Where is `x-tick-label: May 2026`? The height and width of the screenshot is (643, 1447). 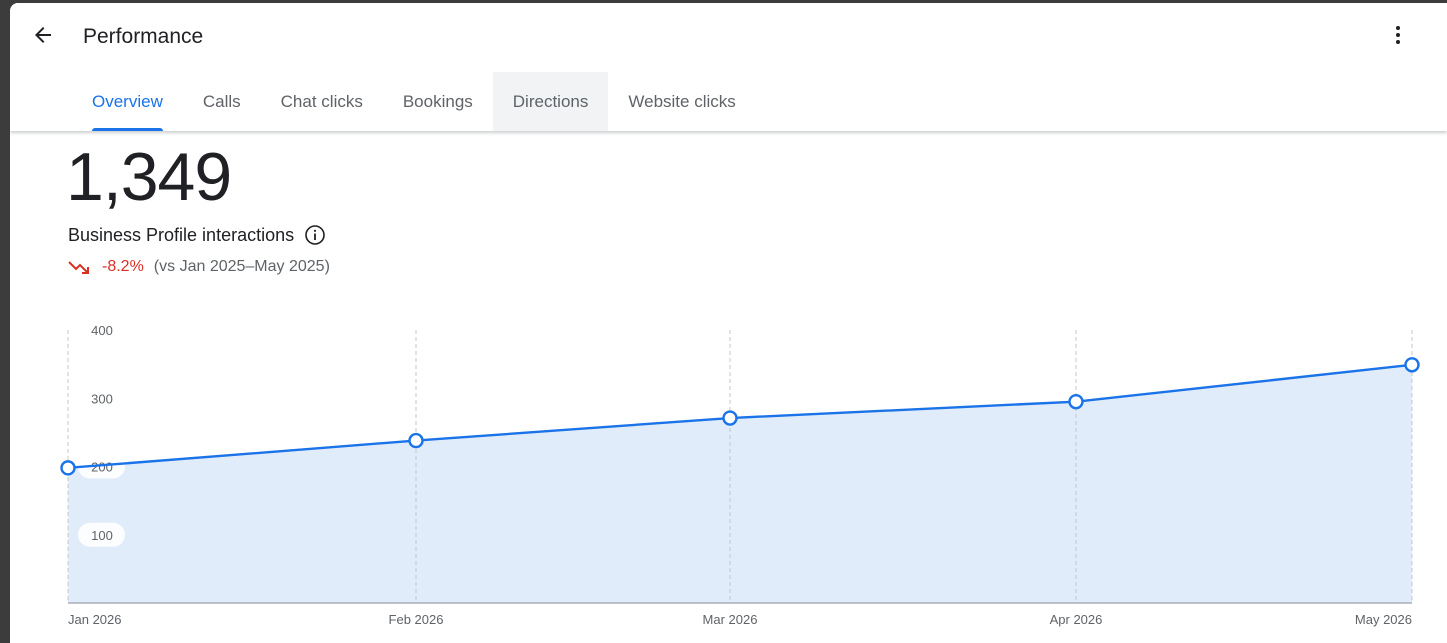 x-tick-label: May 2026 is located at coordinates (1383, 619).